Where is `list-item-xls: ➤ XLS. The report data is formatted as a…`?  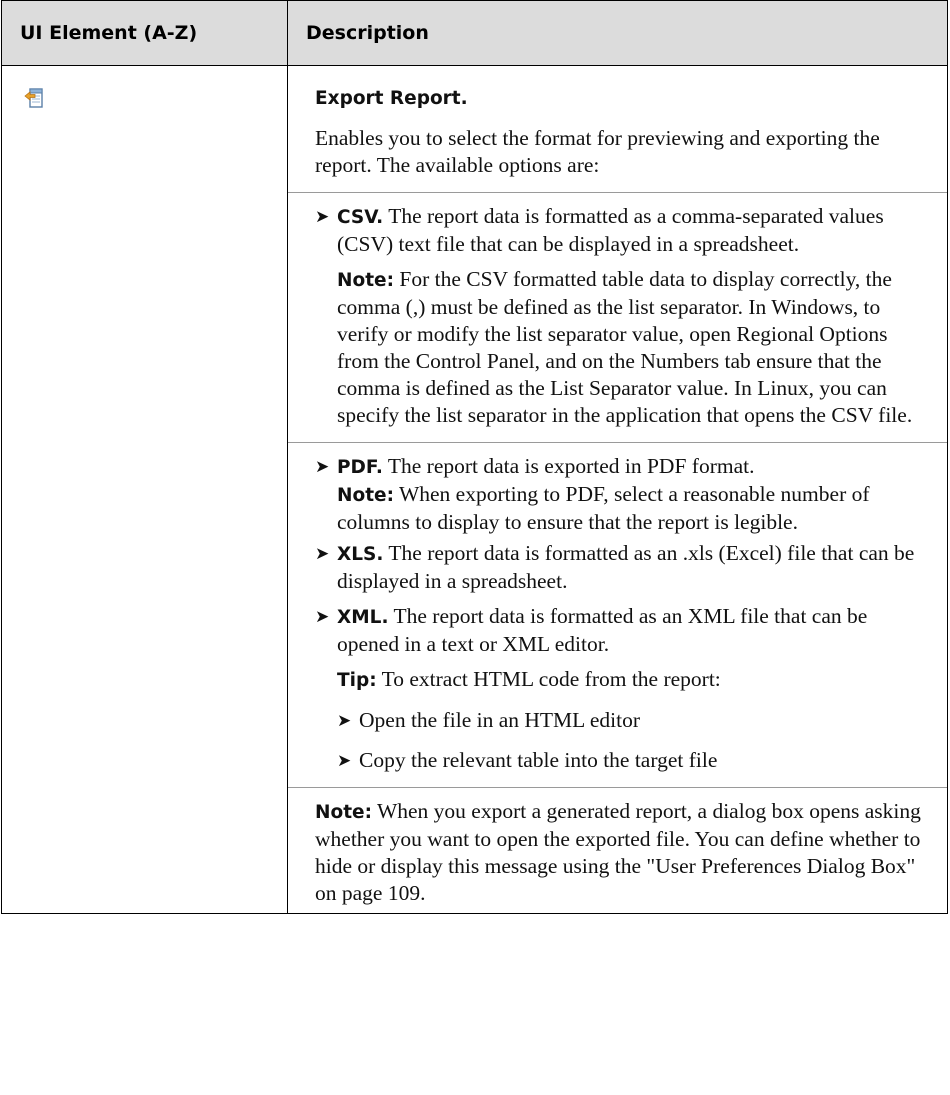 list-item-xls: ➤ XLS. The report data is formatted as a… is located at coordinates (620, 567).